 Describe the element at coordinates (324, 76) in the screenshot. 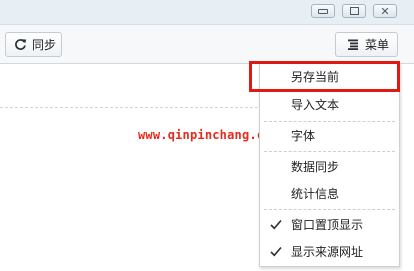

I see `highlight-box` at that location.